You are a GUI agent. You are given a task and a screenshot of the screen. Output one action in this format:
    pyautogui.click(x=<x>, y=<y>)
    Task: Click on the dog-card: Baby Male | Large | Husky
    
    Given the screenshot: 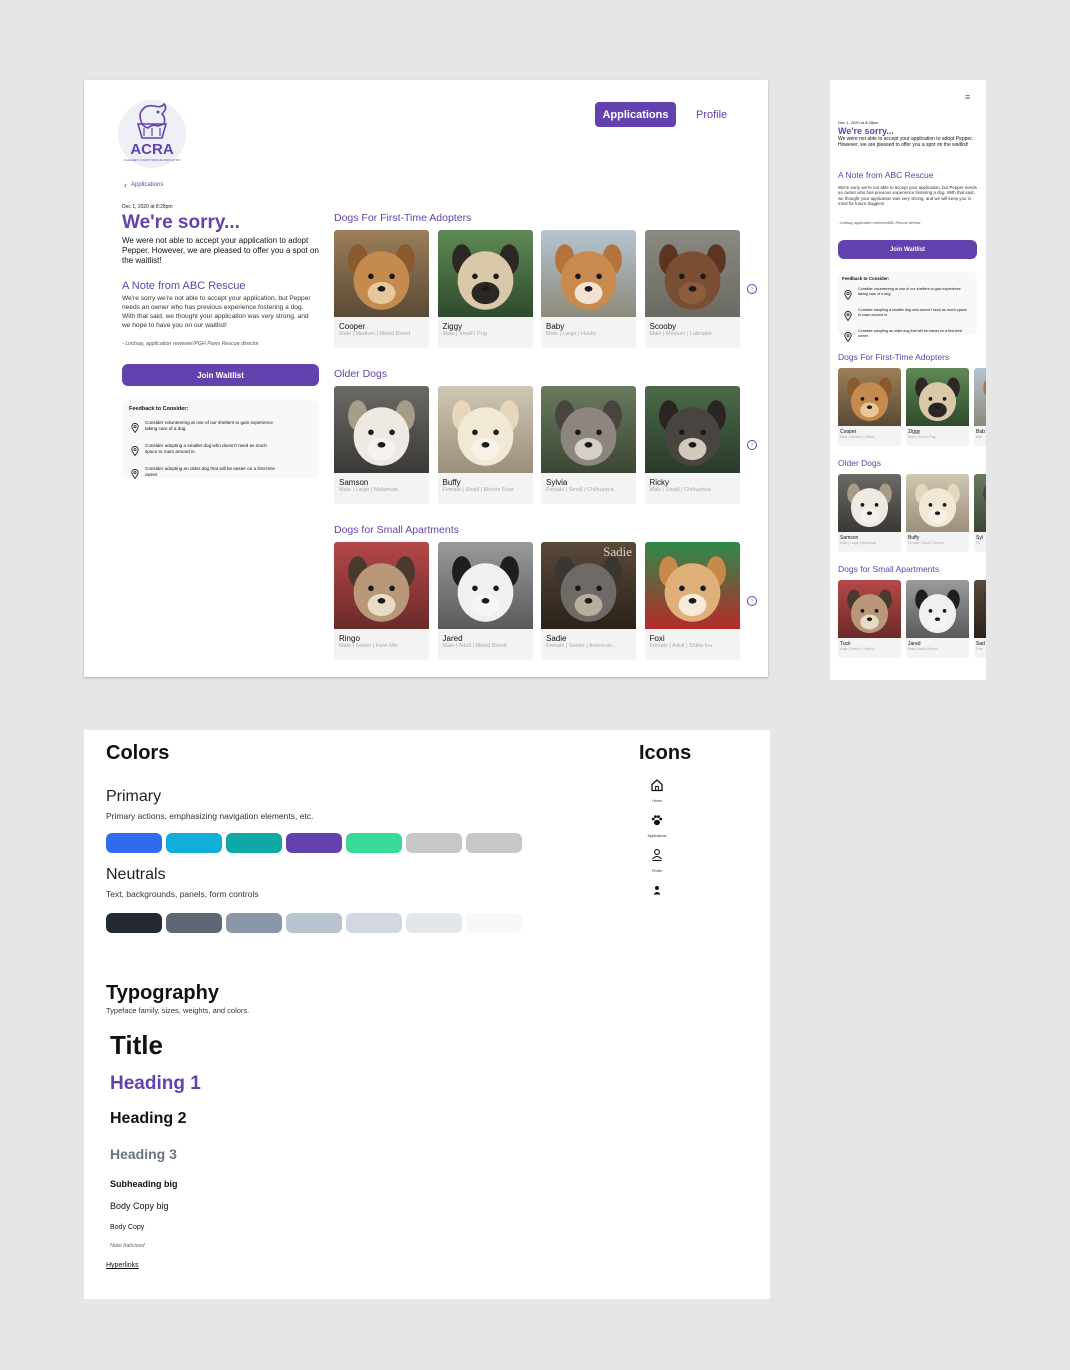 What is the action you would take?
    pyautogui.click(x=588, y=289)
    